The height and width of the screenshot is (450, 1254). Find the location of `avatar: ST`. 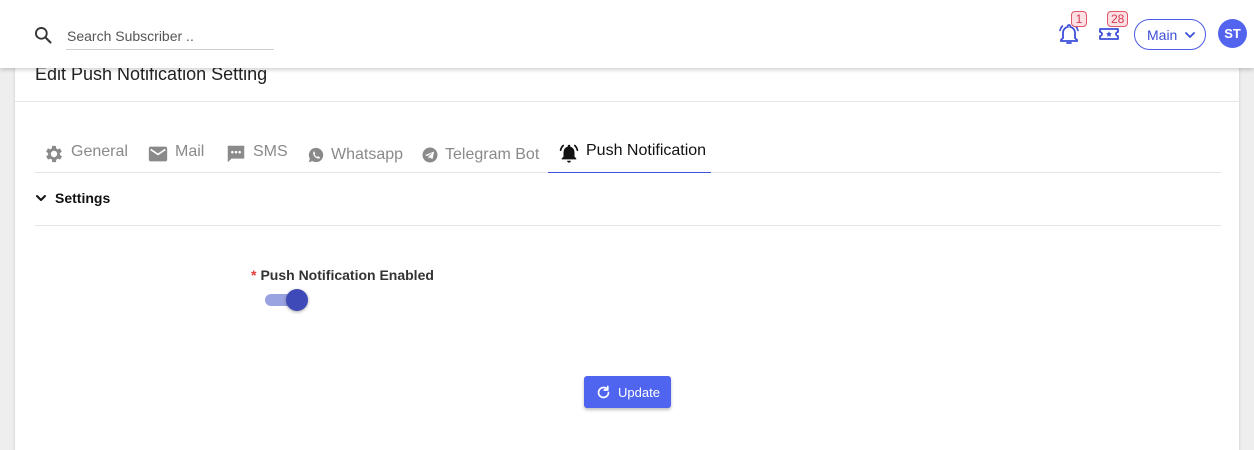

avatar: ST is located at coordinates (1232, 33).